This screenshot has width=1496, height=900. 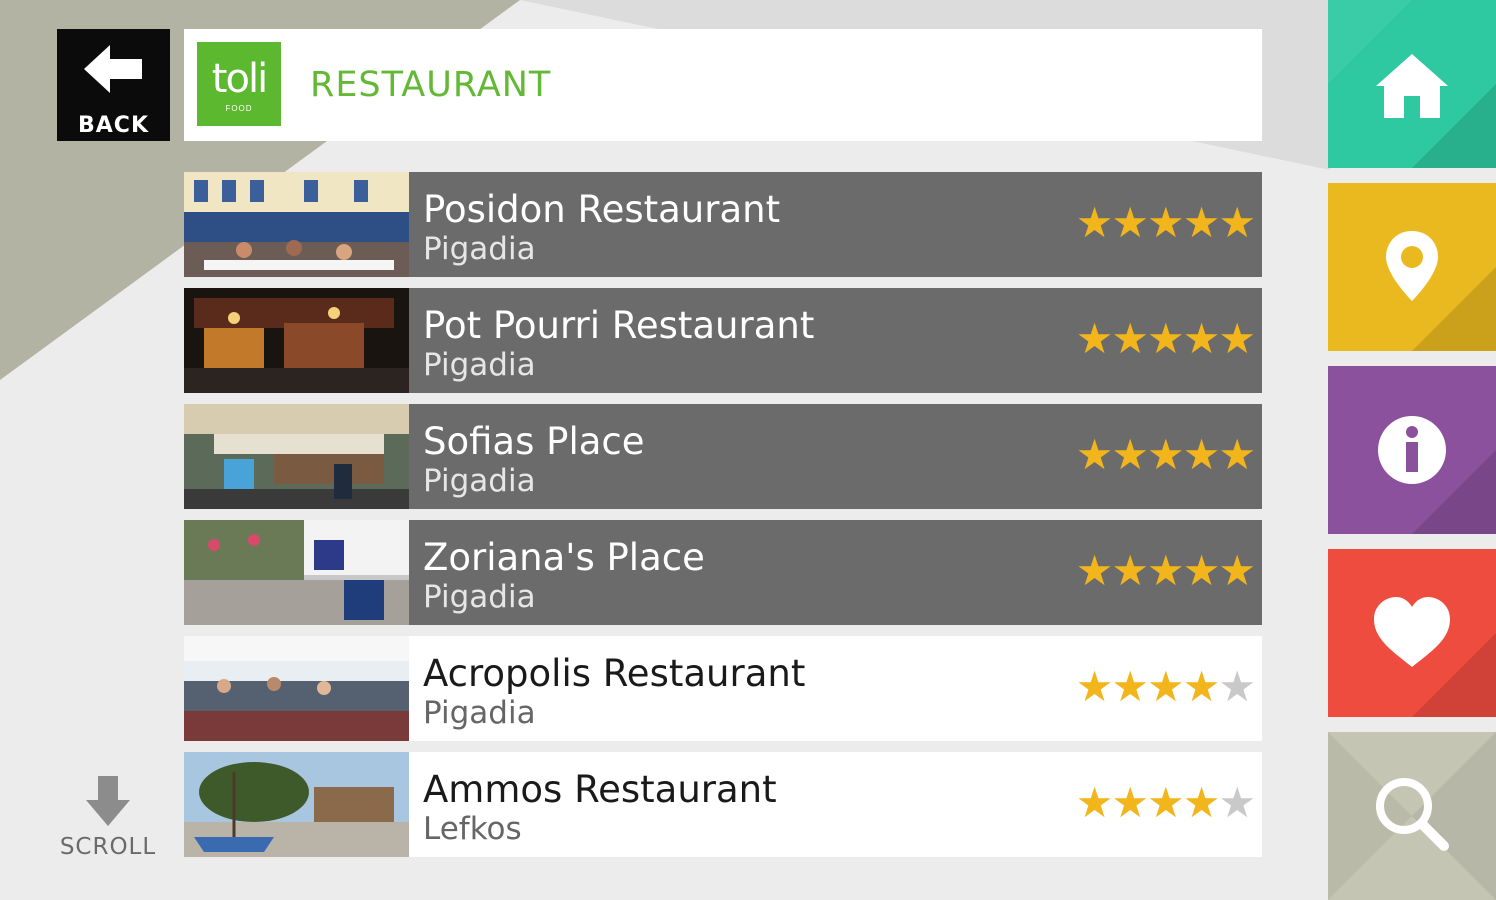 What do you see at coordinates (113, 125) in the screenshot?
I see `back-label: BACK` at bounding box center [113, 125].